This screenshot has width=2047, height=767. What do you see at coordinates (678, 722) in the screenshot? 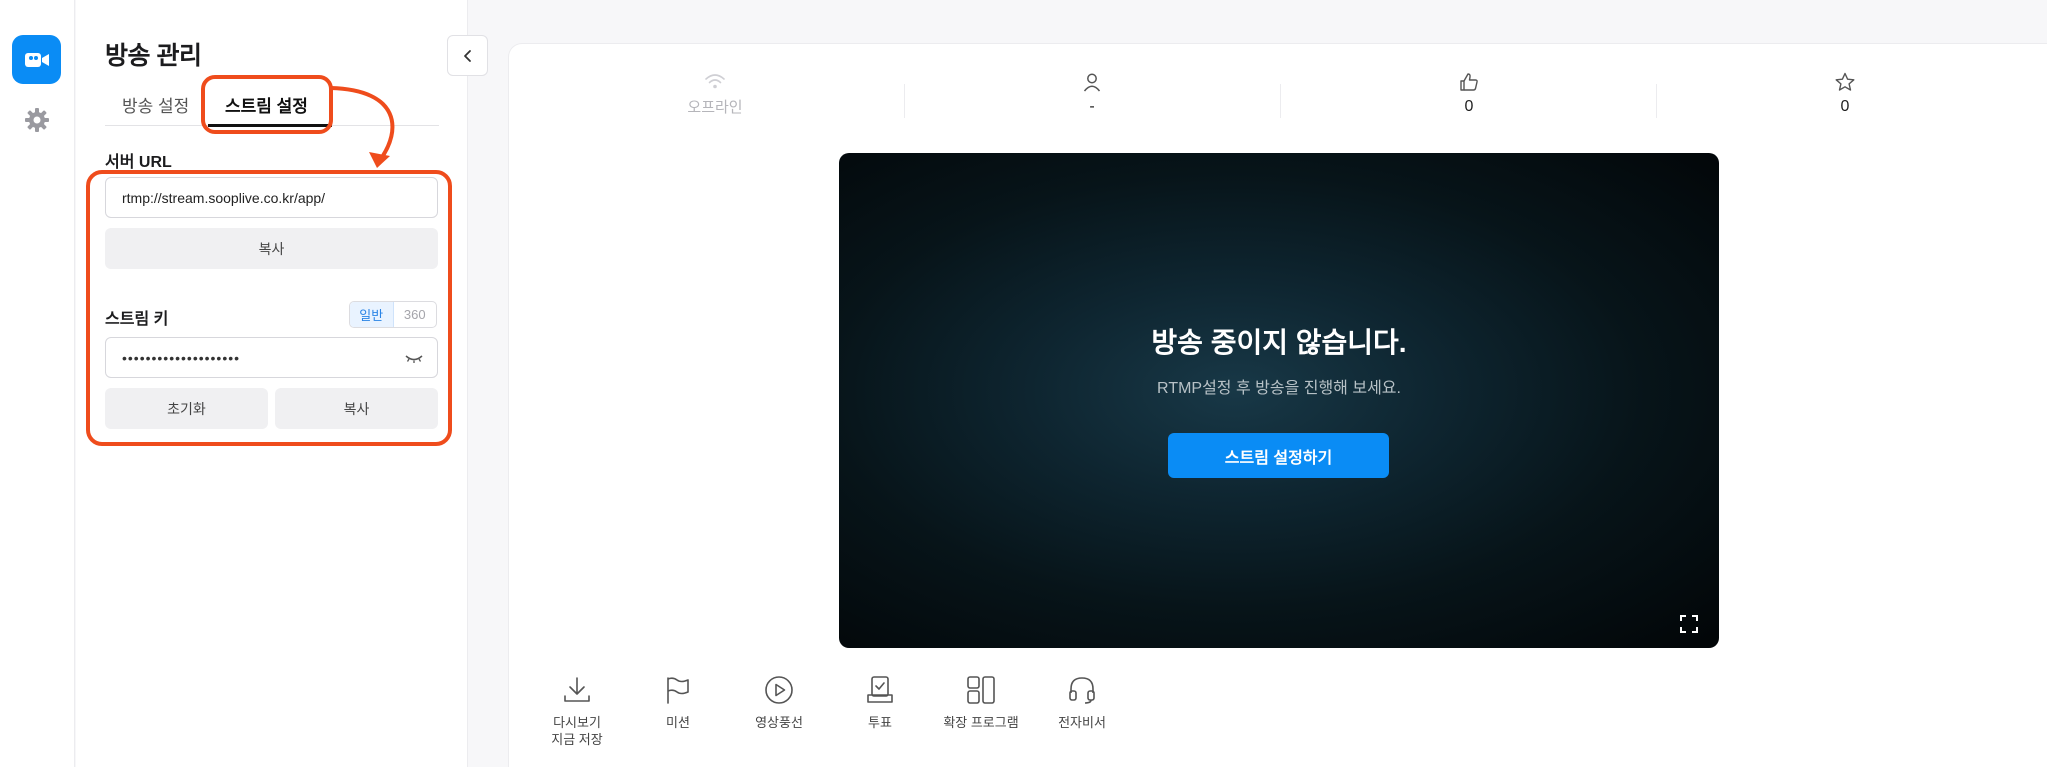
I see `tool-label: 미션` at bounding box center [678, 722].